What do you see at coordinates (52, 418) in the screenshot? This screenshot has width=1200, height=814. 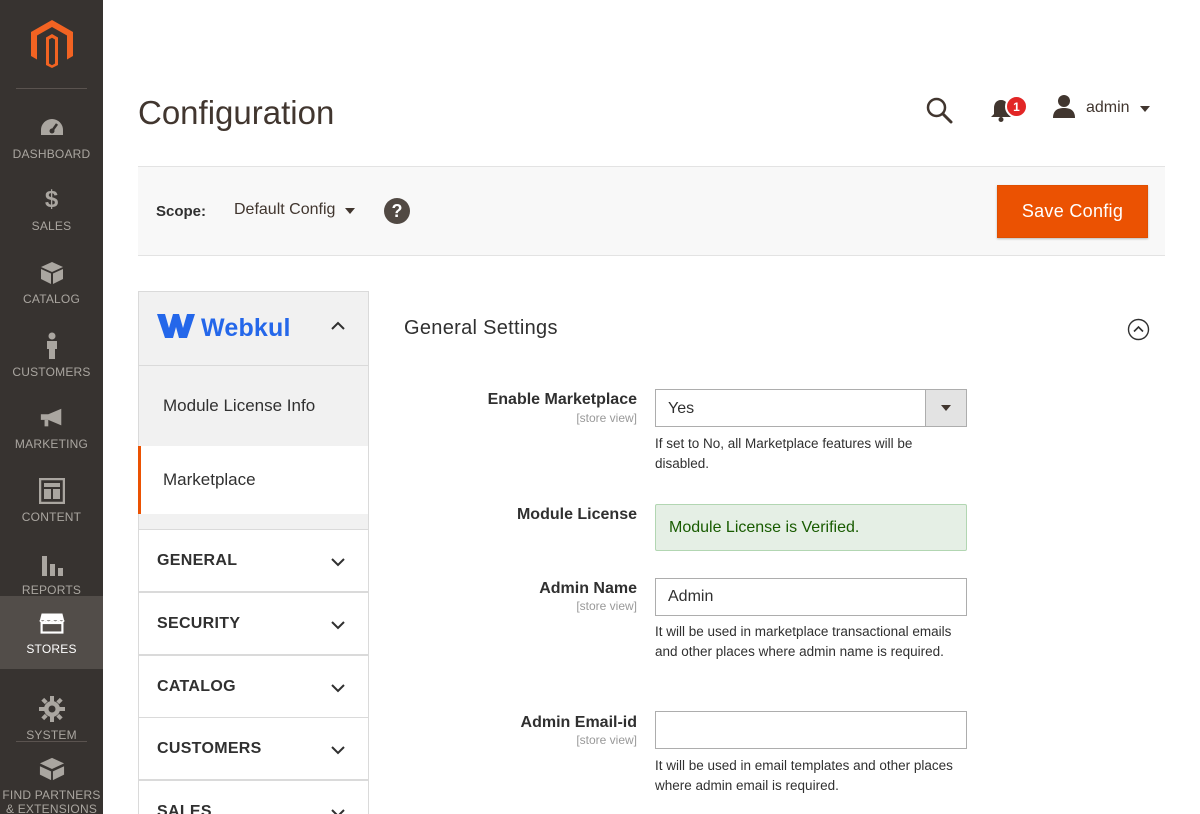 I see `megaphone-icon` at bounding box center [52, 418].